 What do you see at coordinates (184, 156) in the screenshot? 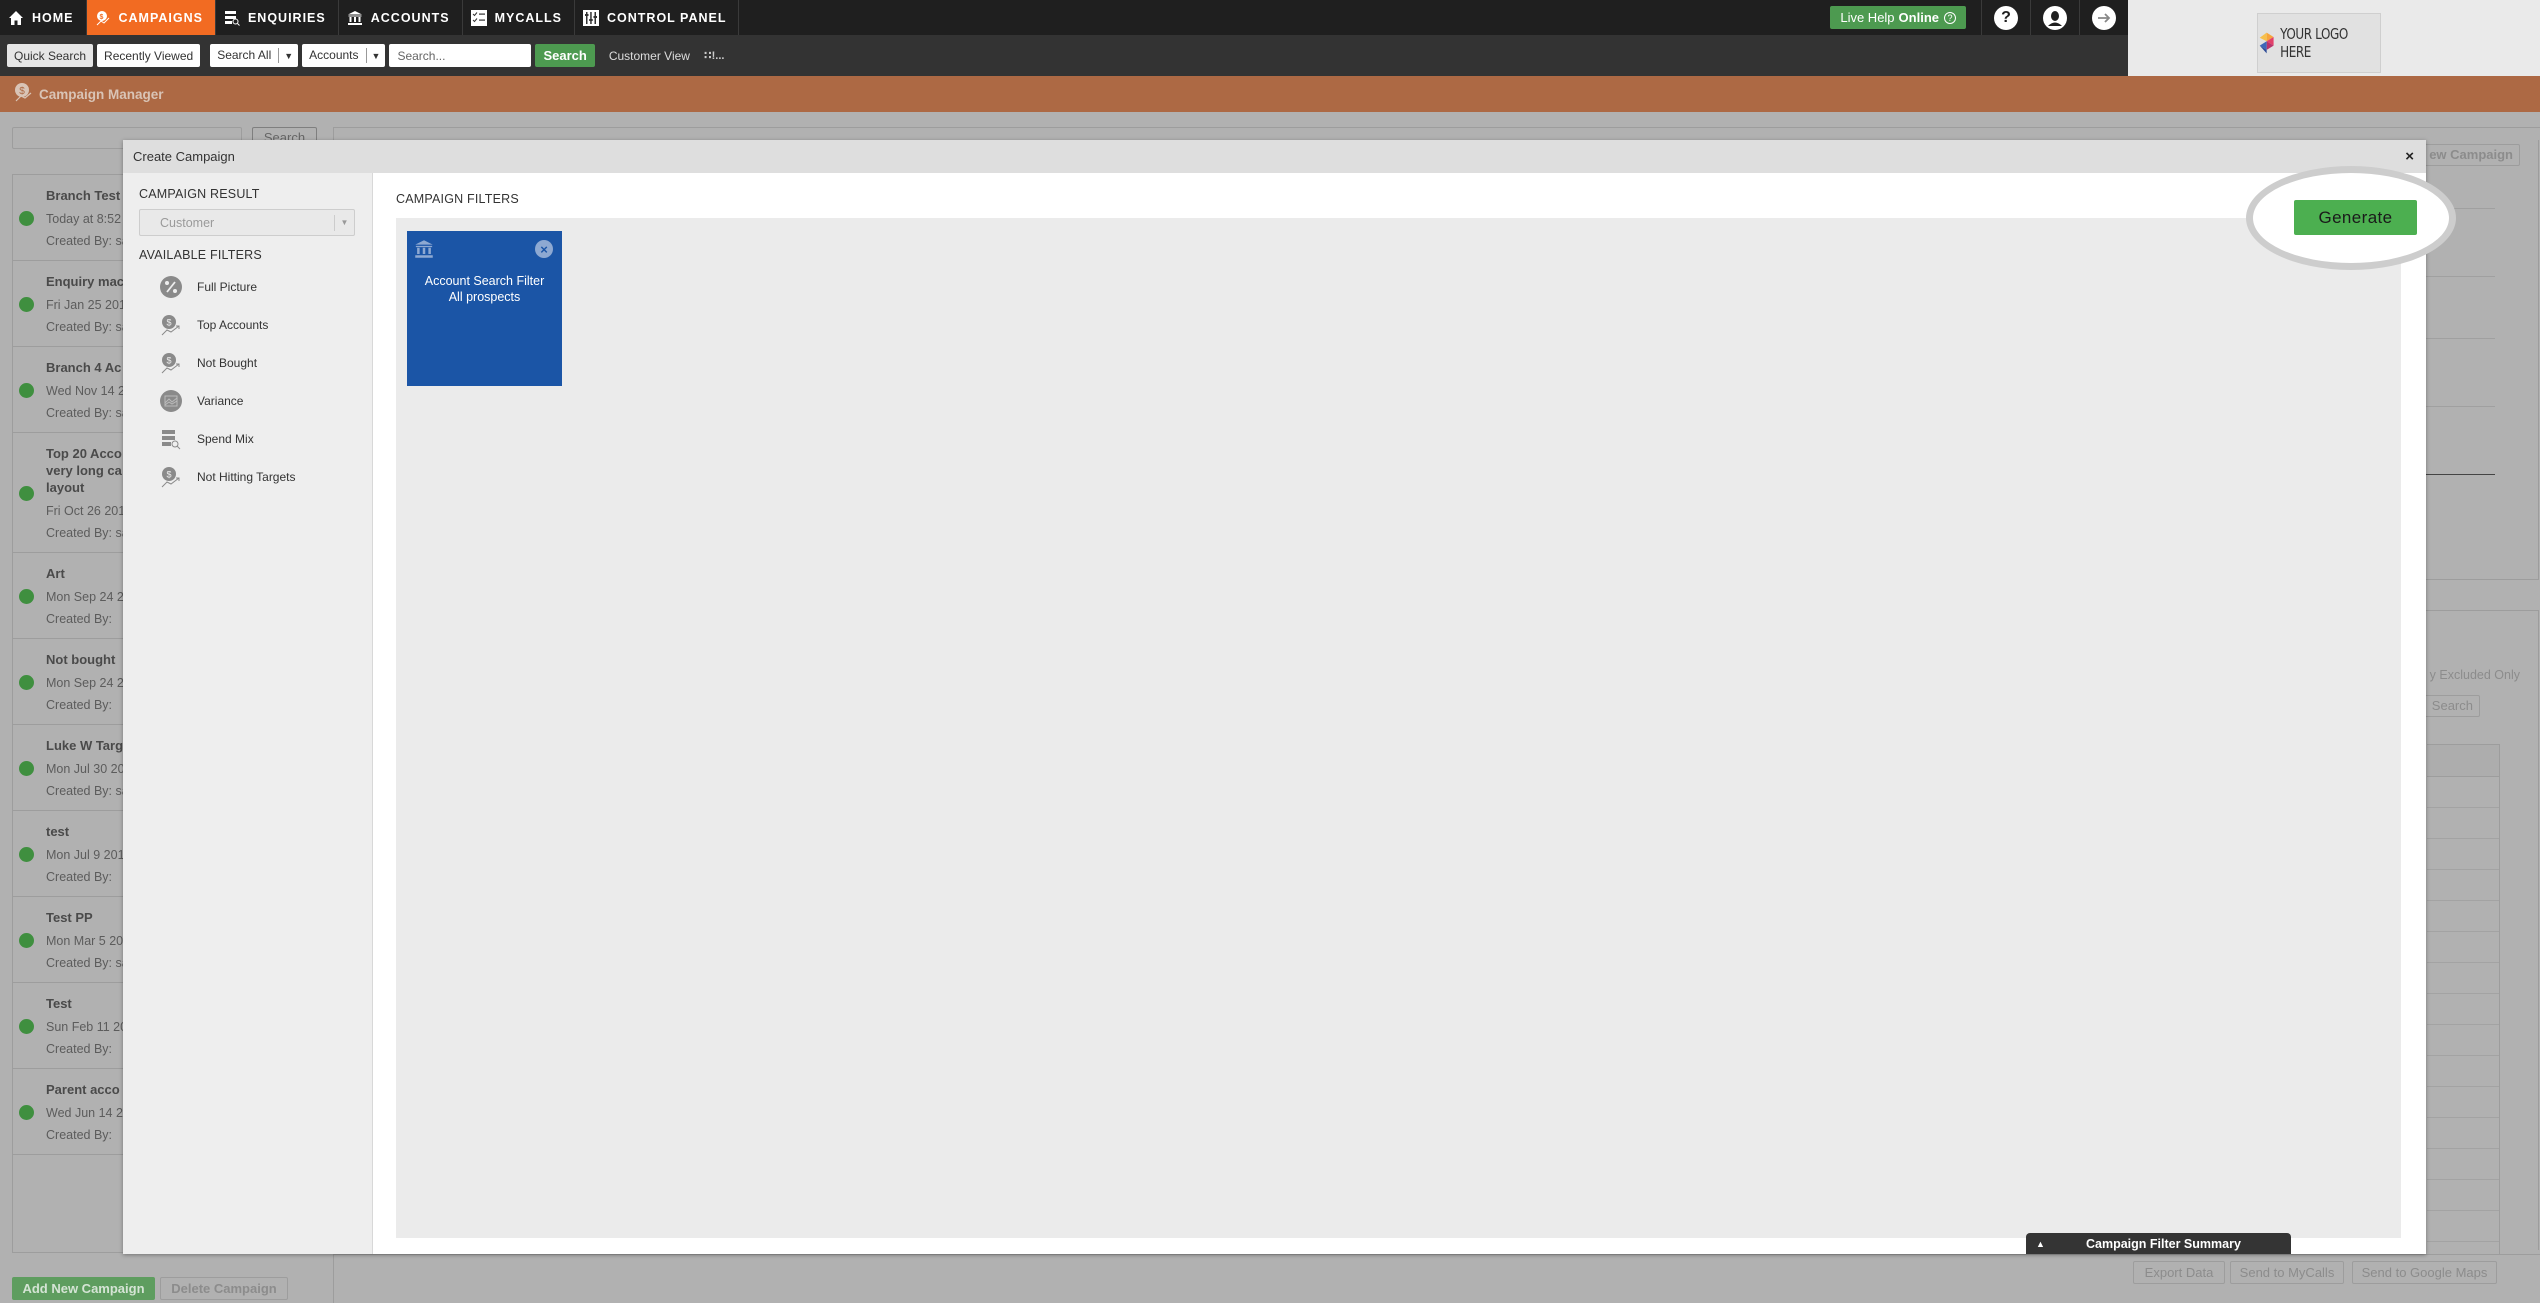
I see `modal-title: Create Campaign` at bounding box center [184, 156].